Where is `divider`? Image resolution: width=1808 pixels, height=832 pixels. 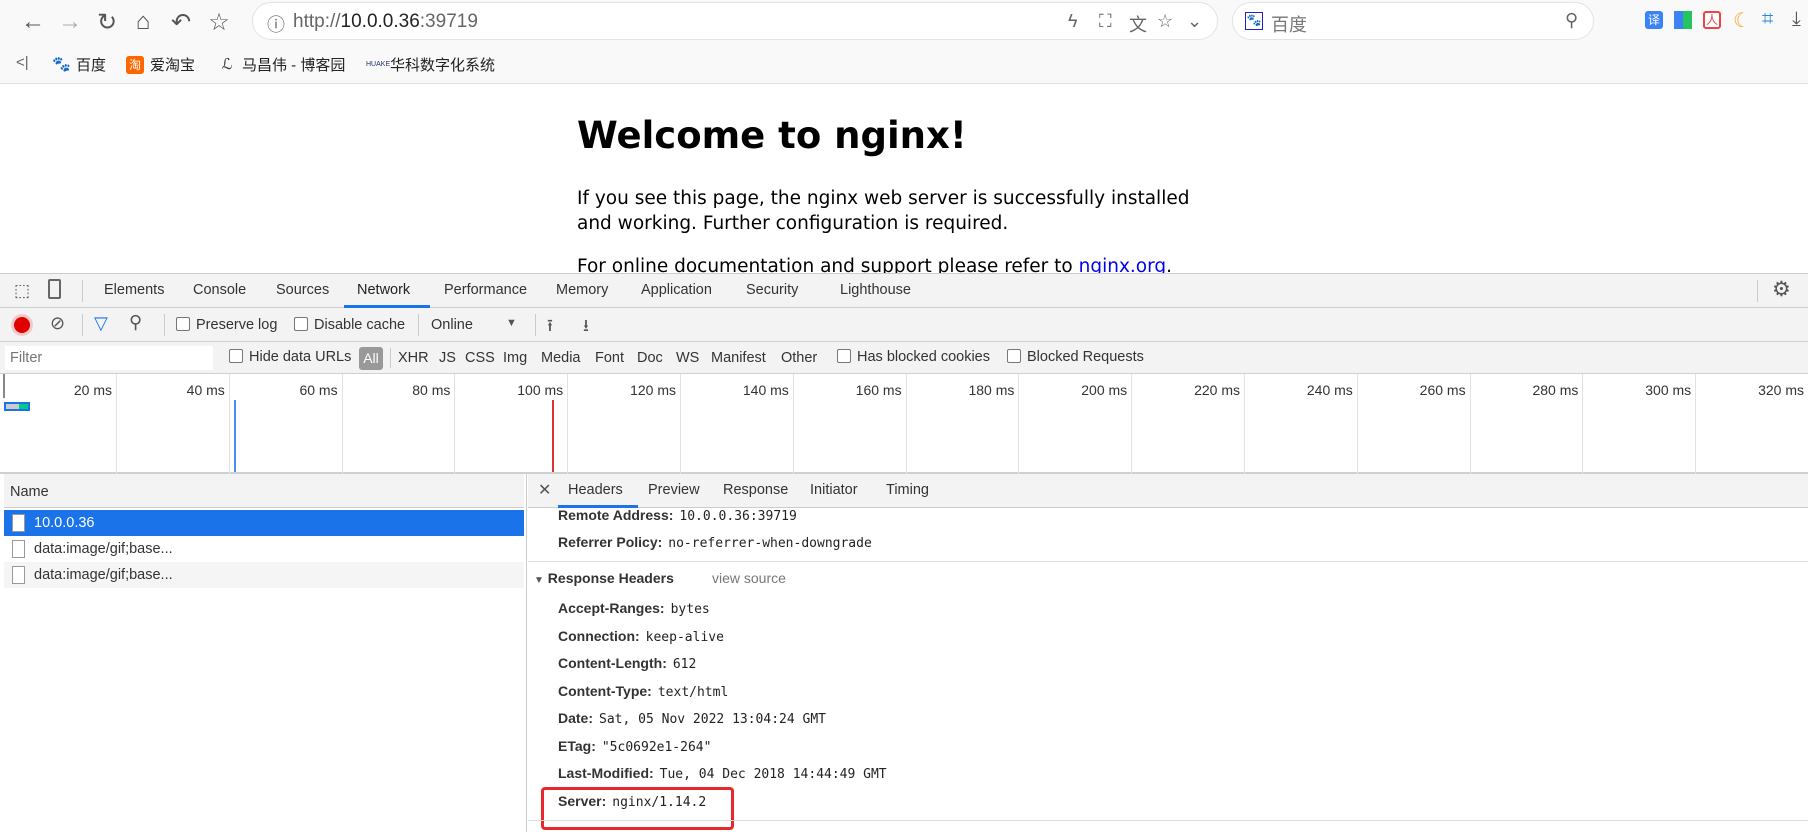
divider is located at coordinates (164, 325).